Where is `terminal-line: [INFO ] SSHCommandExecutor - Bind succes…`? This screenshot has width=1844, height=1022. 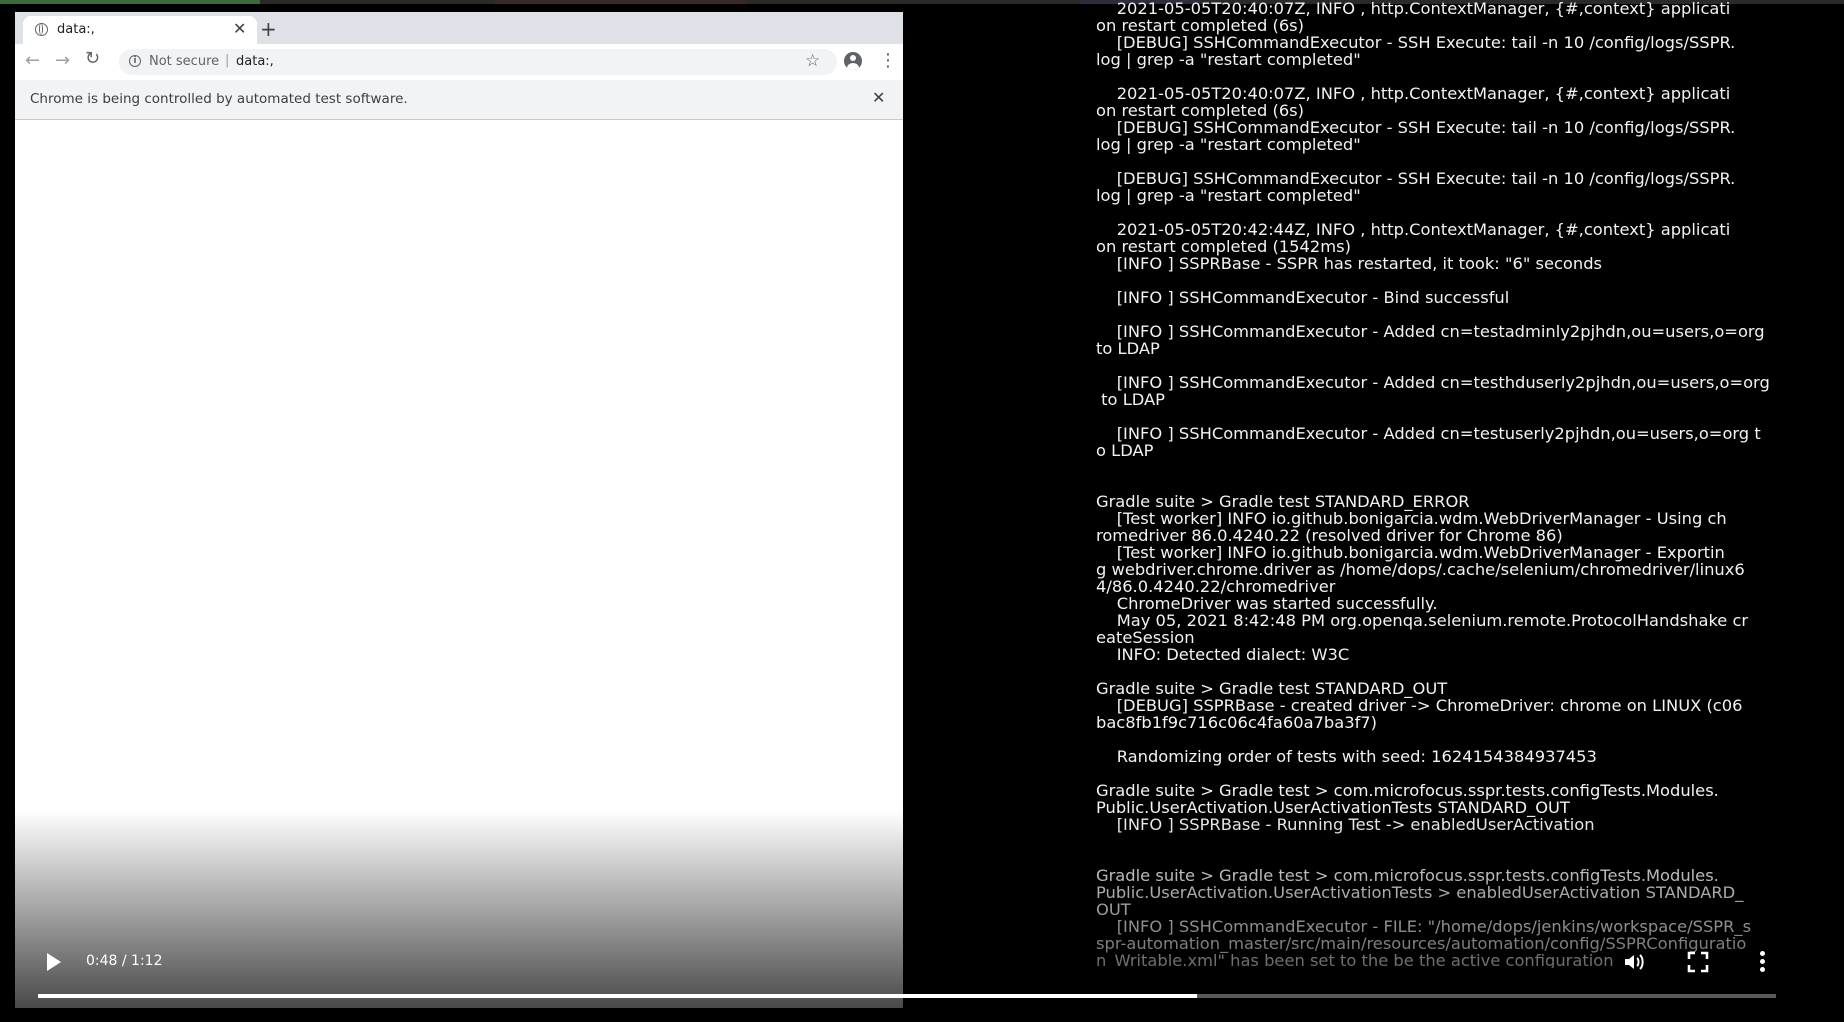 terminal-line: [INFO ] SSHCommandExecutor - Bind succes… is located at coordinates (1303, 297).